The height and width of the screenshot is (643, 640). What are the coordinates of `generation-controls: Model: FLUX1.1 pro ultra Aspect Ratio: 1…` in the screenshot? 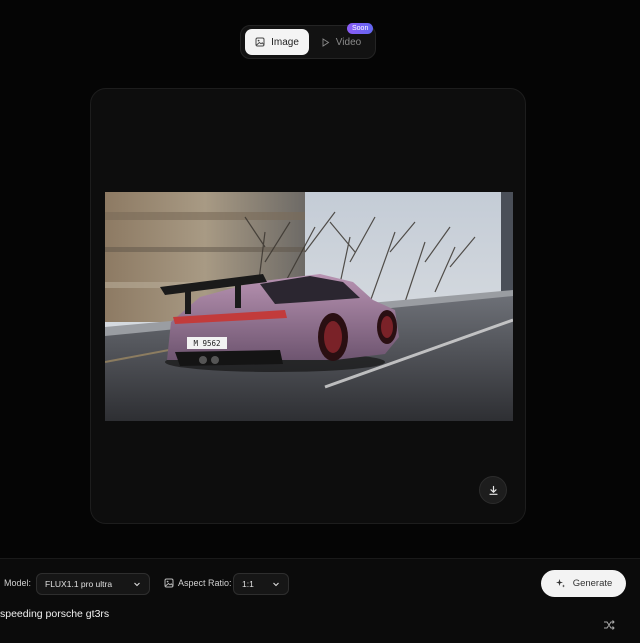 It's located at (320, 600).